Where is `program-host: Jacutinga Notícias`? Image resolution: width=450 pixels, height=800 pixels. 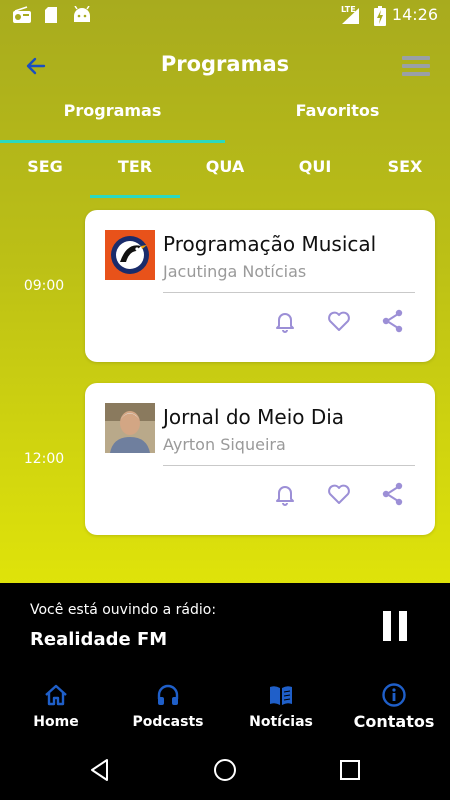
program-host: Jacutinga Notícias is located at coordinates (235, 271).